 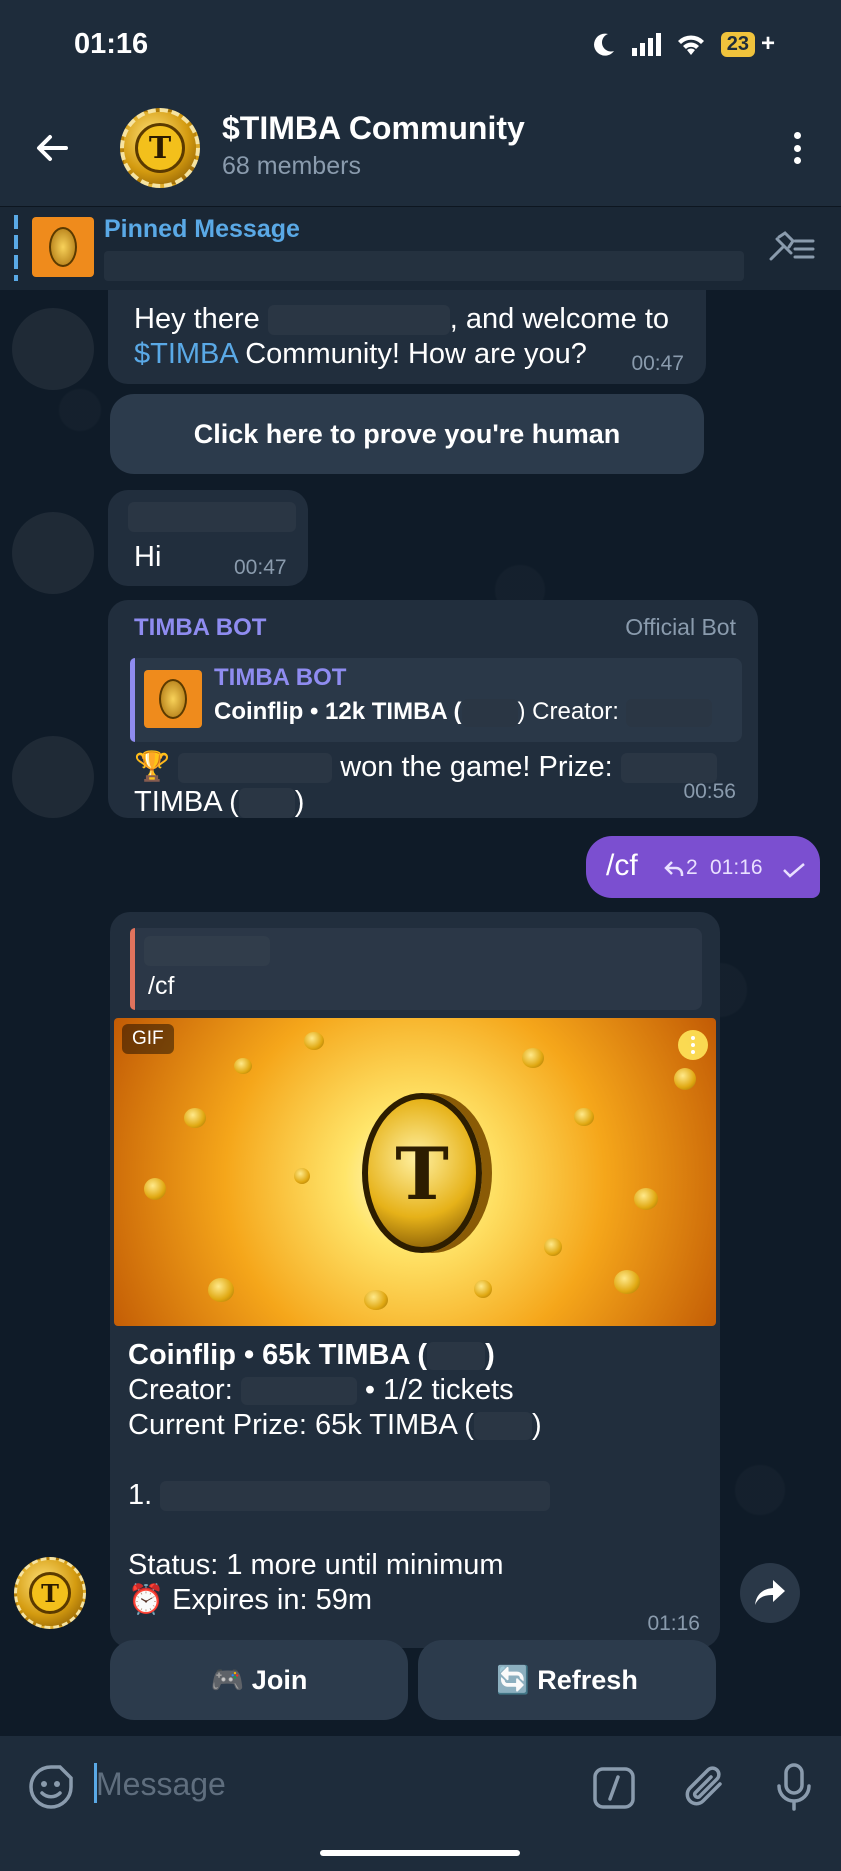 I want to click on signal-icon, so click(x=646, y=44).